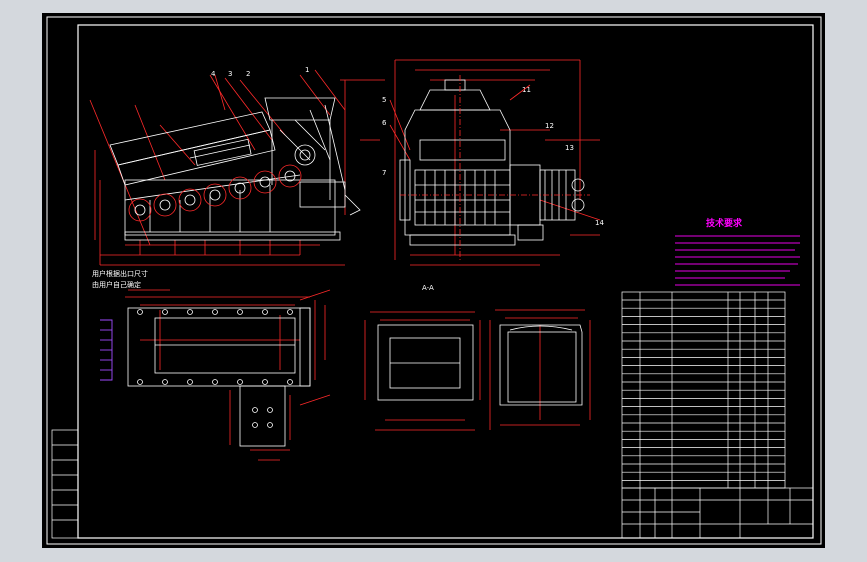 The height and width of the screenshot is (562, 867). What do you see at coordinates (384, 173) in the screenshot?
I see `callout-7: 7` at bounding box center [384, 173].